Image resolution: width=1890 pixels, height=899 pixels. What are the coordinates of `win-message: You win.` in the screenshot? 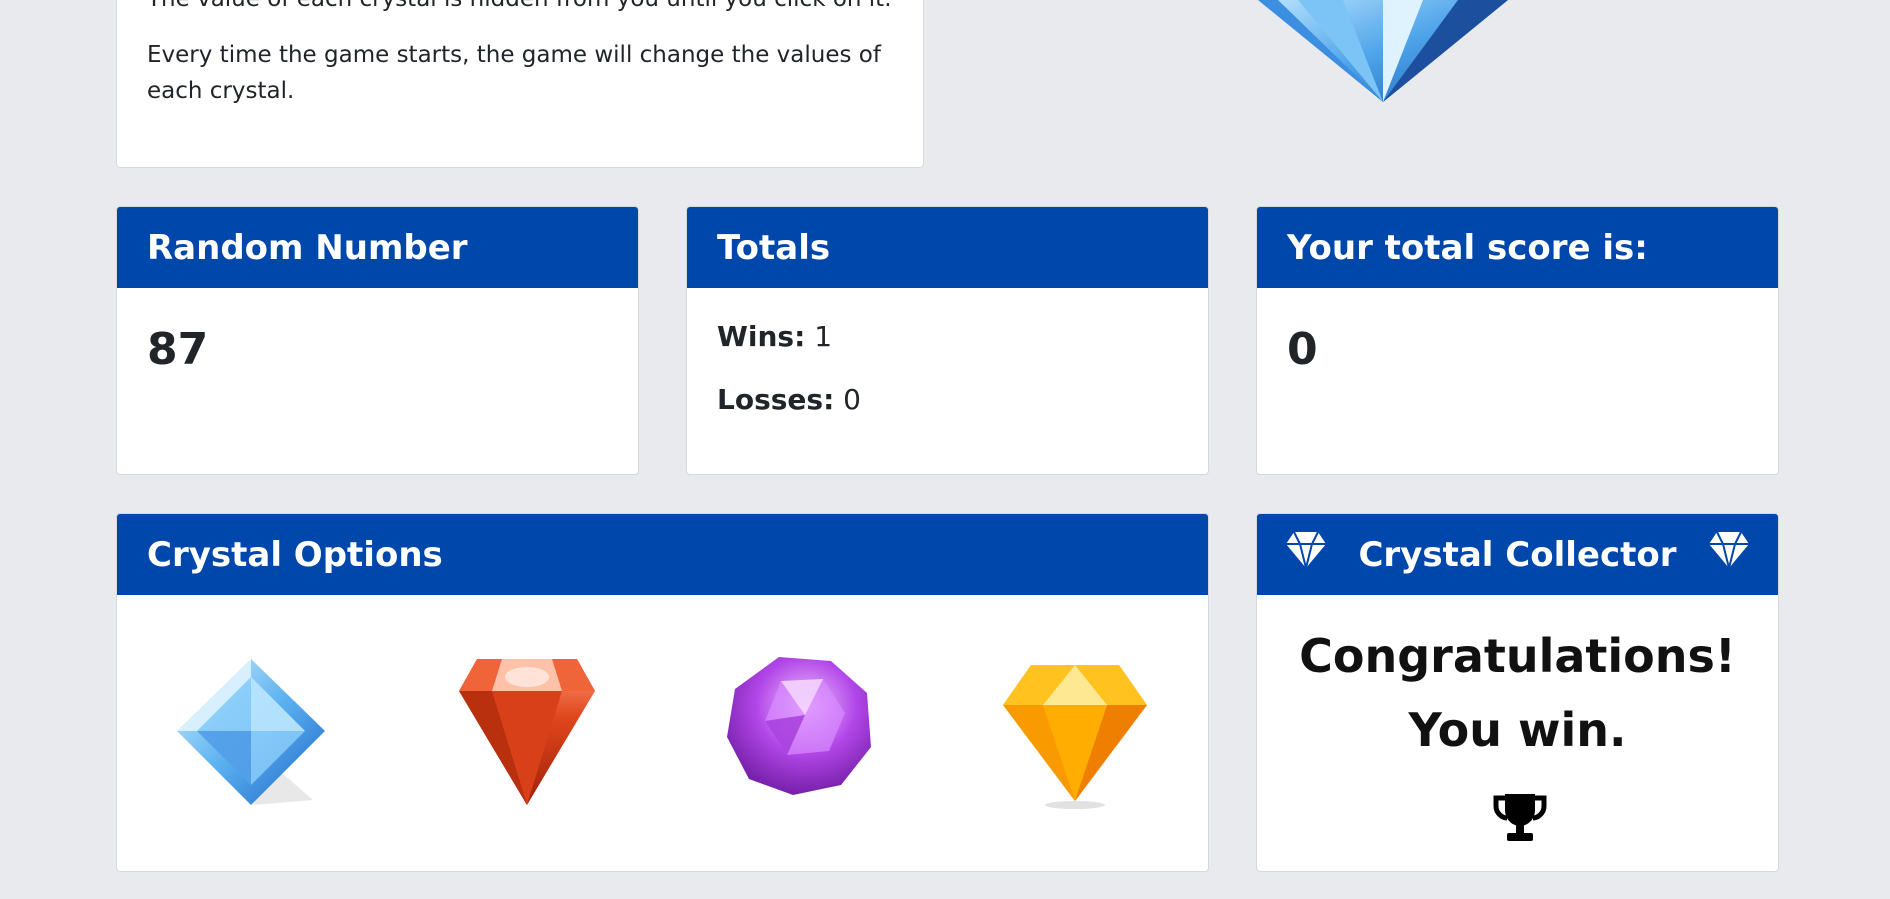 It's located at (1517, 730).